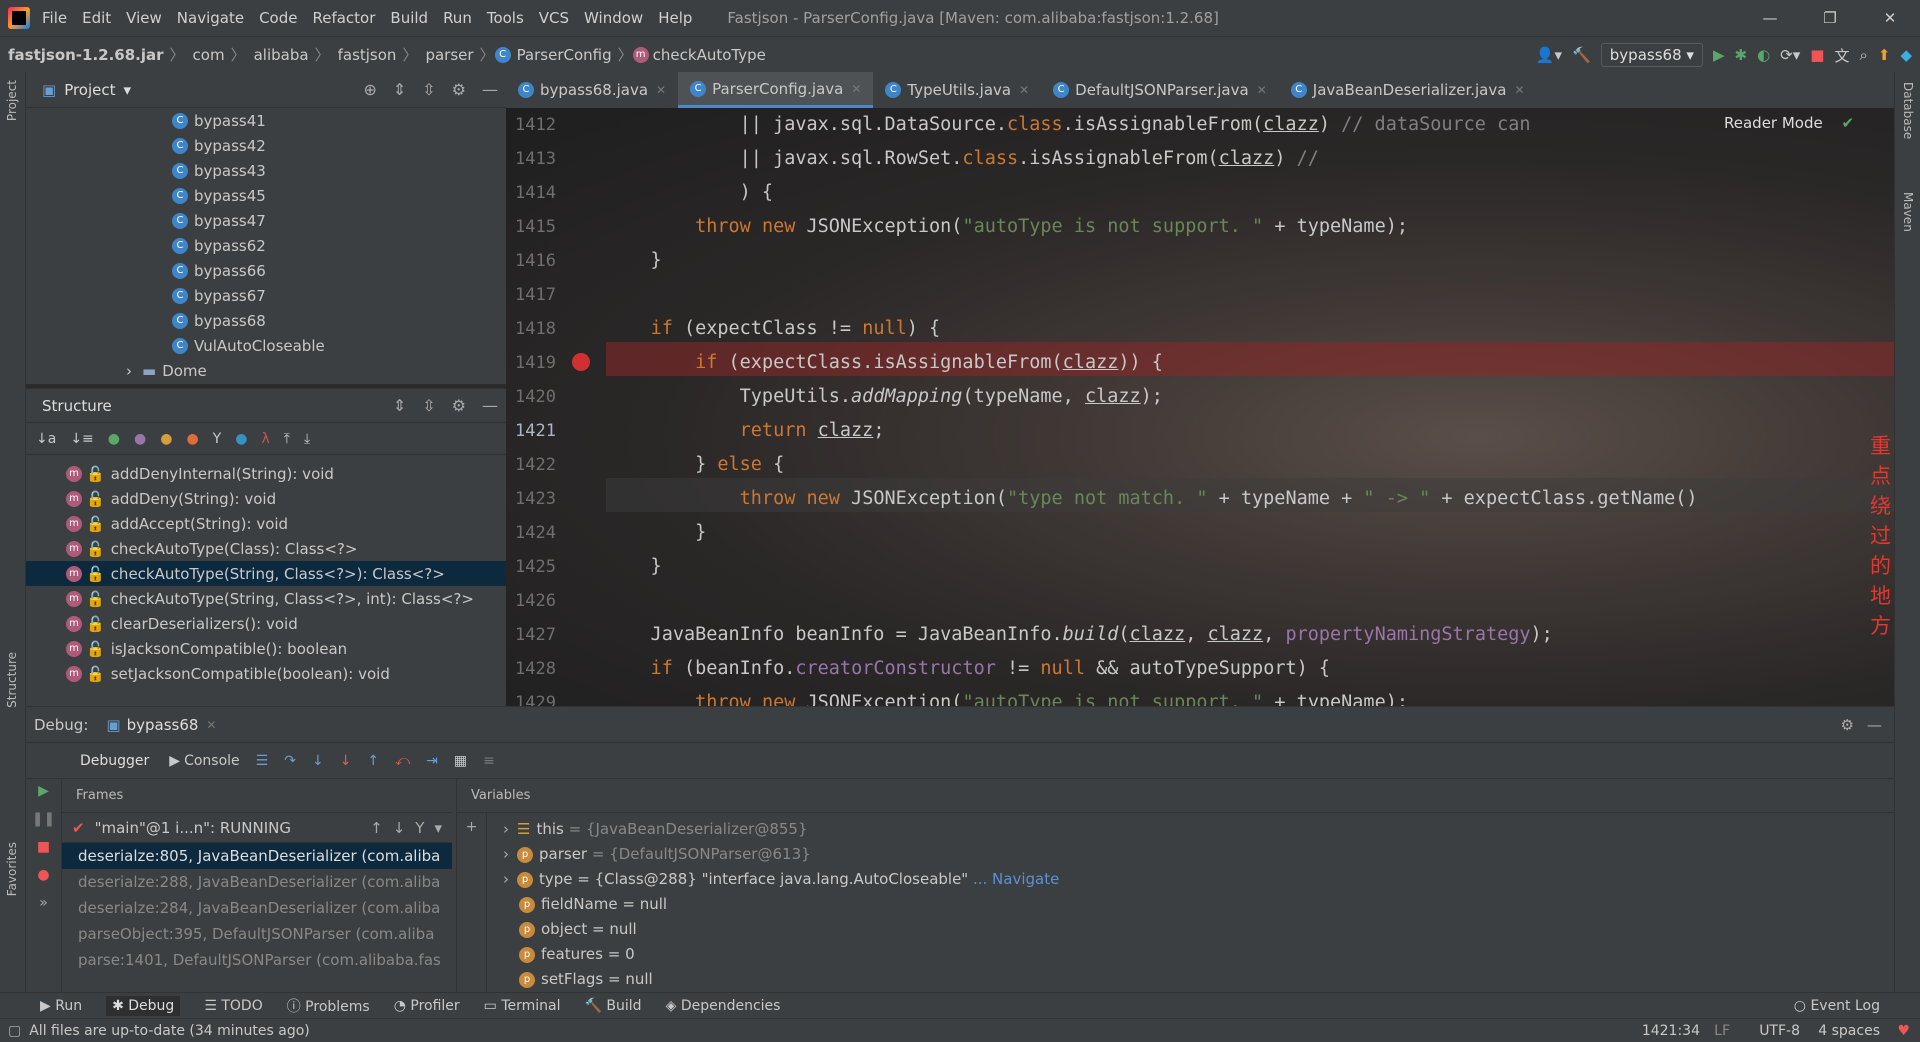 This screenshot has height=1042, width=1920. Describe the element at coordinates (210, 18) in the screenshot. I see `menu-navigate: Navigate` at that location.